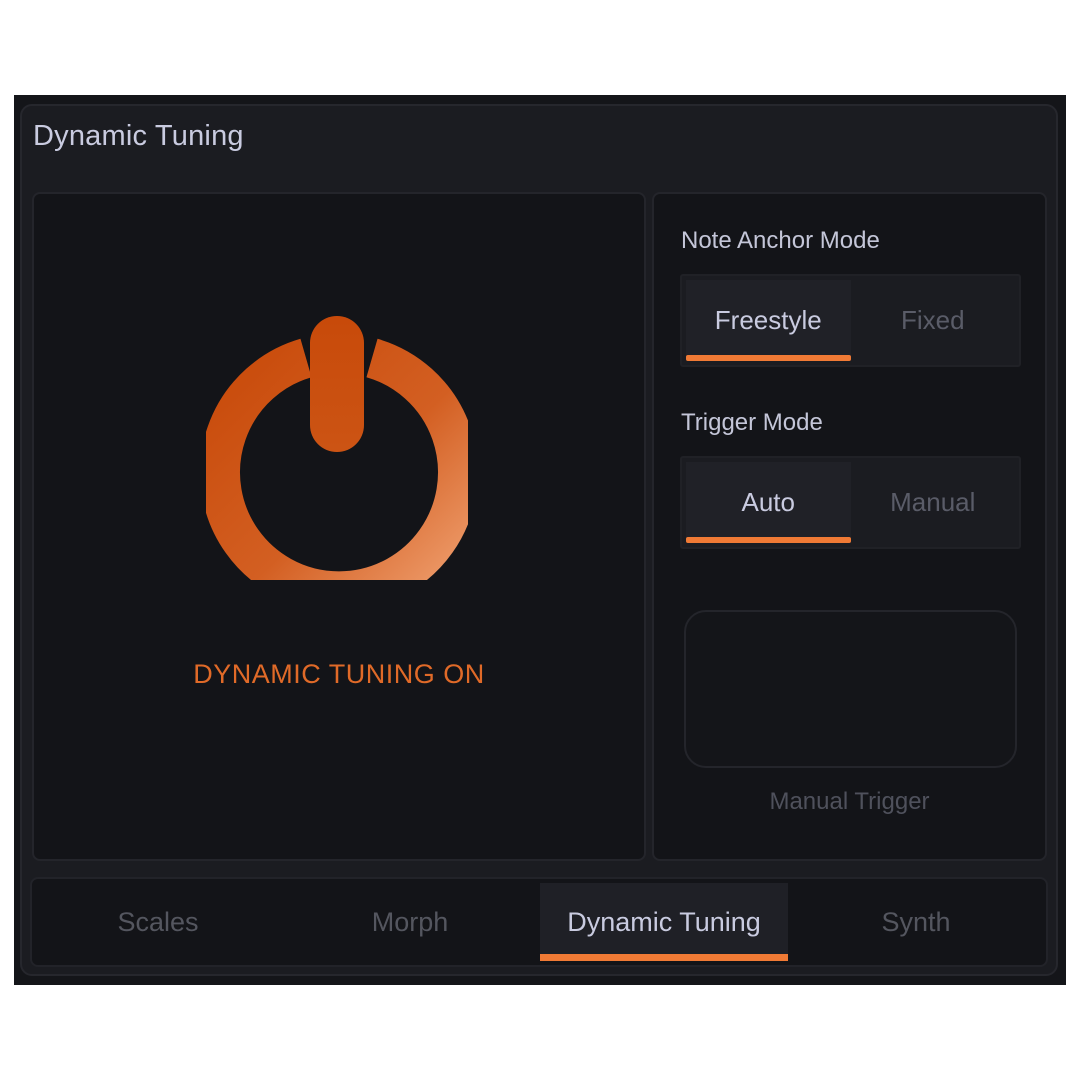  Describe the element at coordinates (768, 502) in the screenshot. I see `trigger-mode-option-auto: Auto` at that location.